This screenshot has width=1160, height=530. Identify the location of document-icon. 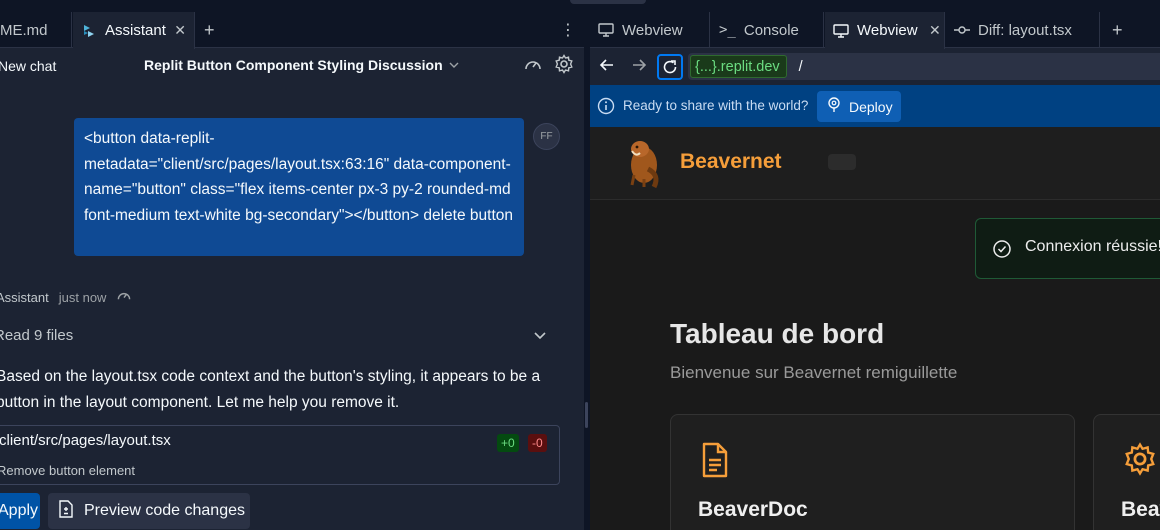
(715, 462).